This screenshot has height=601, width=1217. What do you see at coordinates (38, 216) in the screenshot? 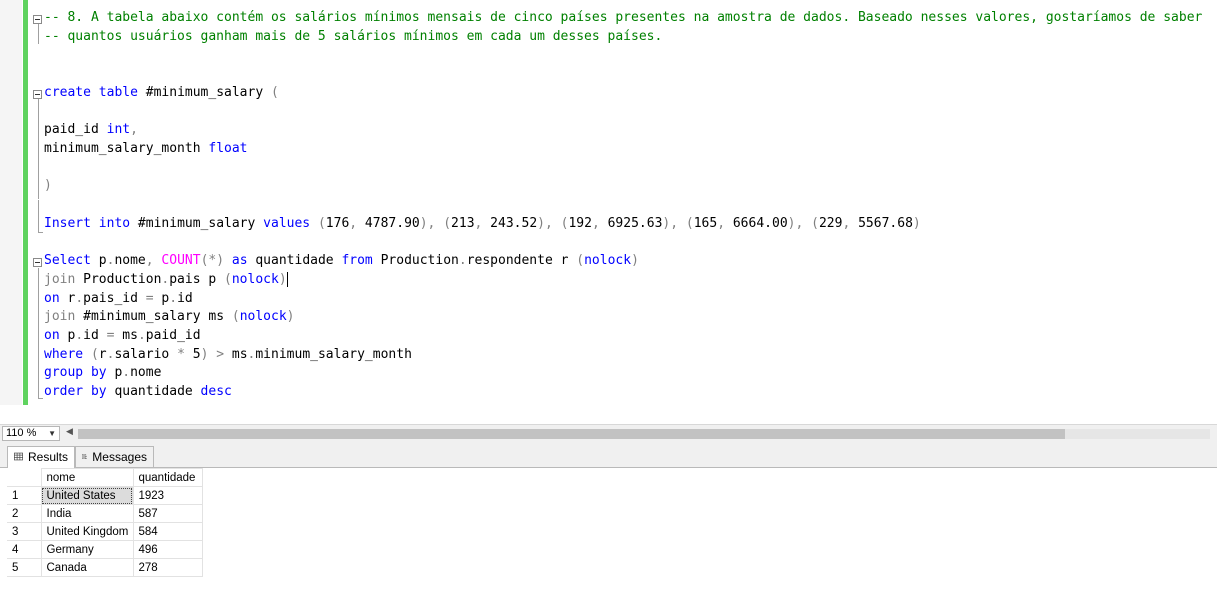
I see `outline-guide` at bounding box center [38, 216].